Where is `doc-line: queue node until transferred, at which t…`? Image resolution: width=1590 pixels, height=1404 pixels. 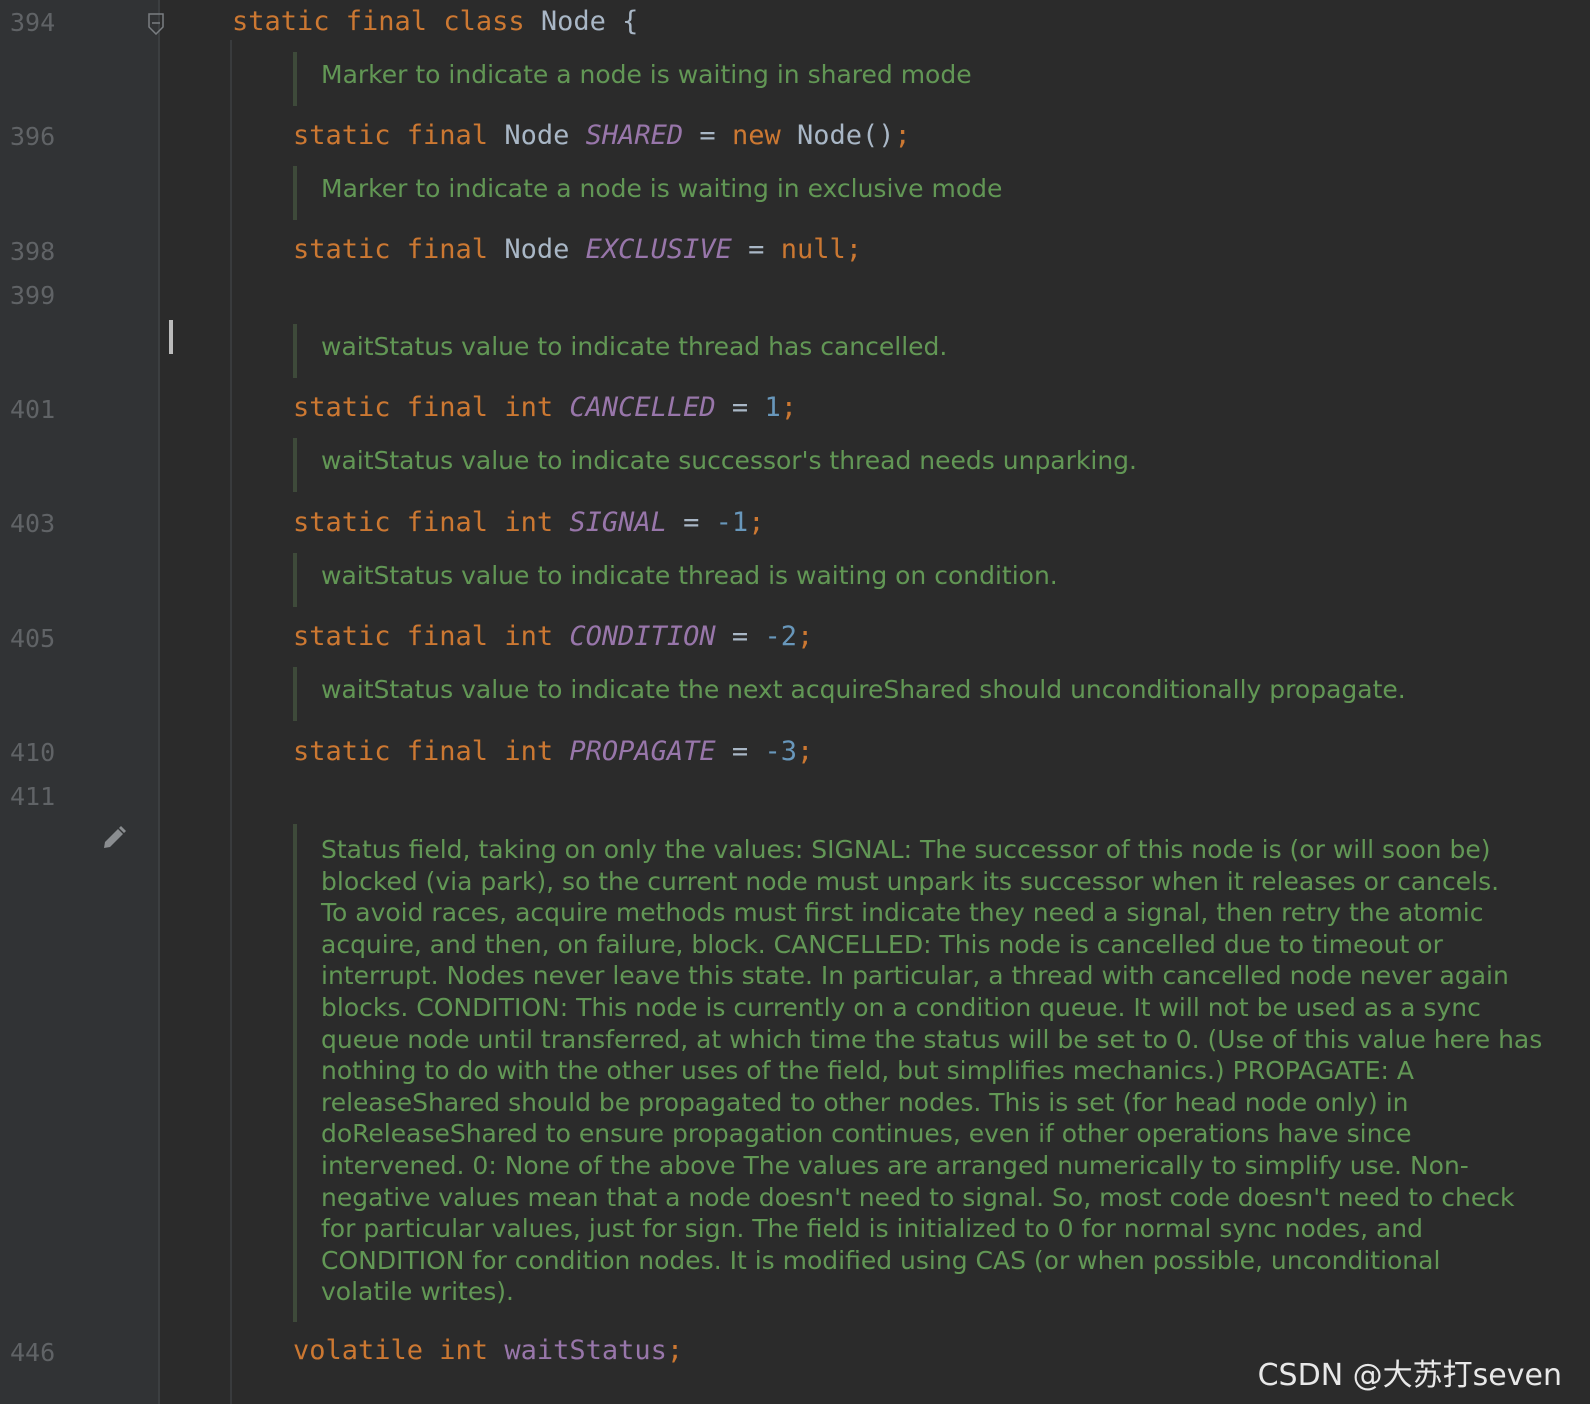
doc-line: queue node until transferred, at which t… is located at coordinates (932, 1039).